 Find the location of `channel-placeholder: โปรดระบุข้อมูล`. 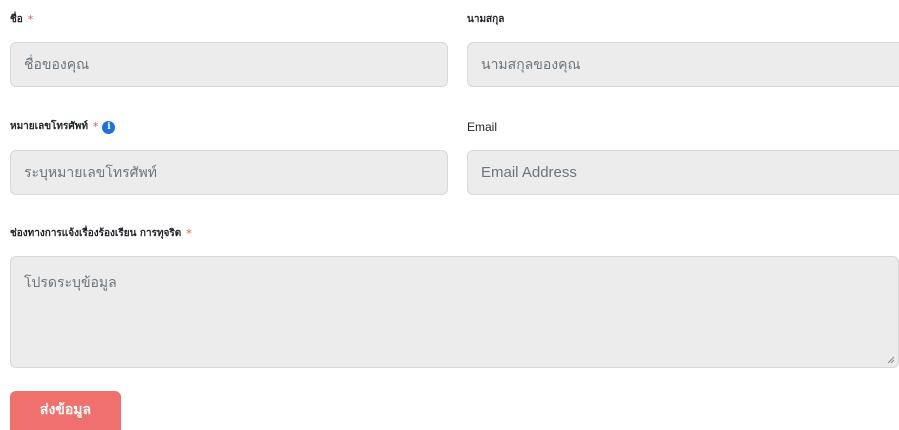

channel-placeholder: โปรดระบุข้อมูล is located at coordinates (70, 283).